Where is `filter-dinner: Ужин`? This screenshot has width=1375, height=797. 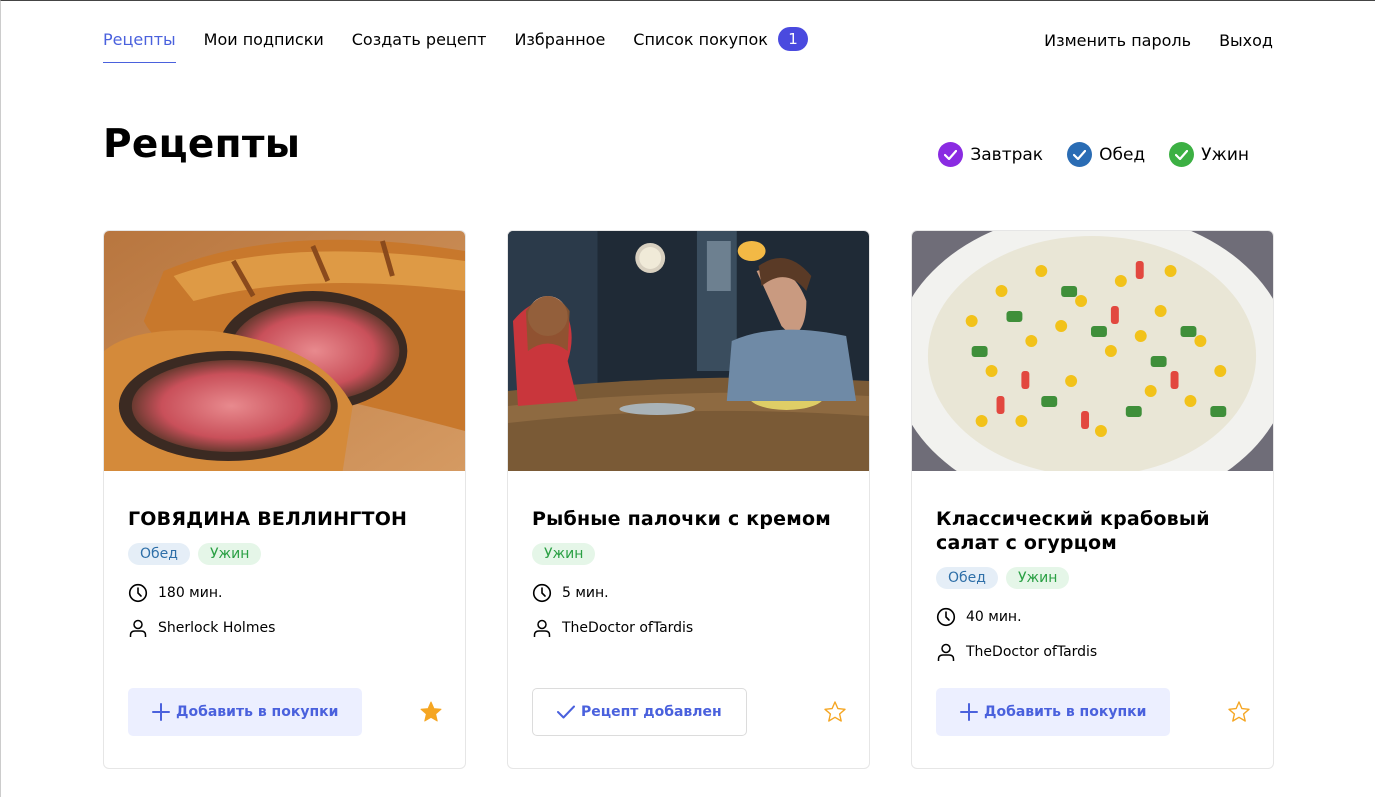 filter-dinner: Ужин is located at coordinates (1209, 154).